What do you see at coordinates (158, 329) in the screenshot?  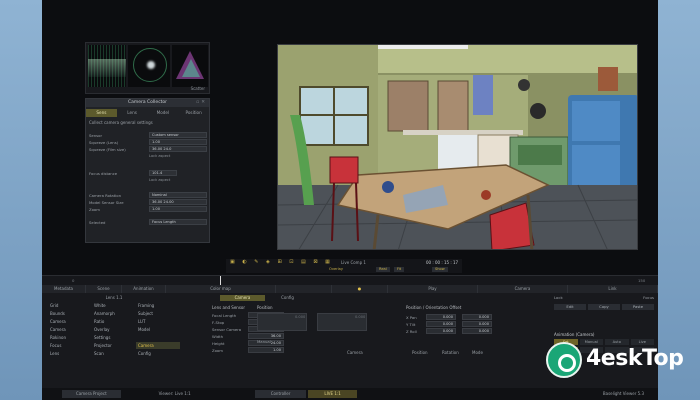 I see `library-item: Model` at bounding box center [158, 329].